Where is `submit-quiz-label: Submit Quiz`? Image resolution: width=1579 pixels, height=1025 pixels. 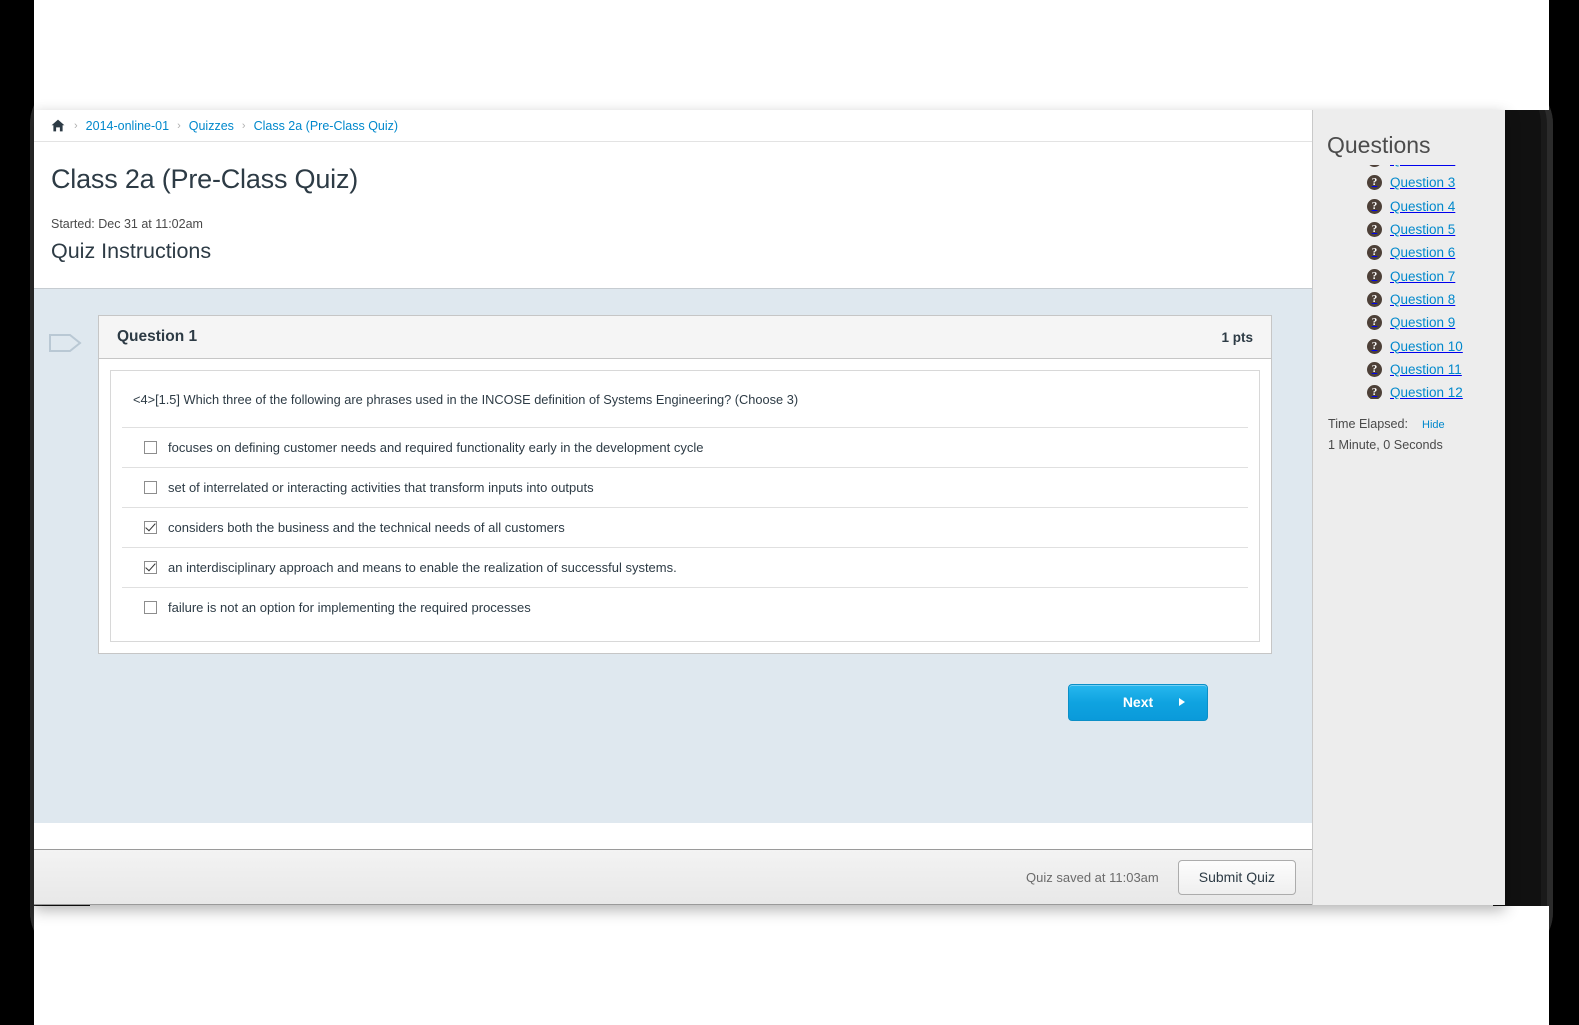 submit-quiz-label: Submit Quiz is located at coordinates (1236, 877).